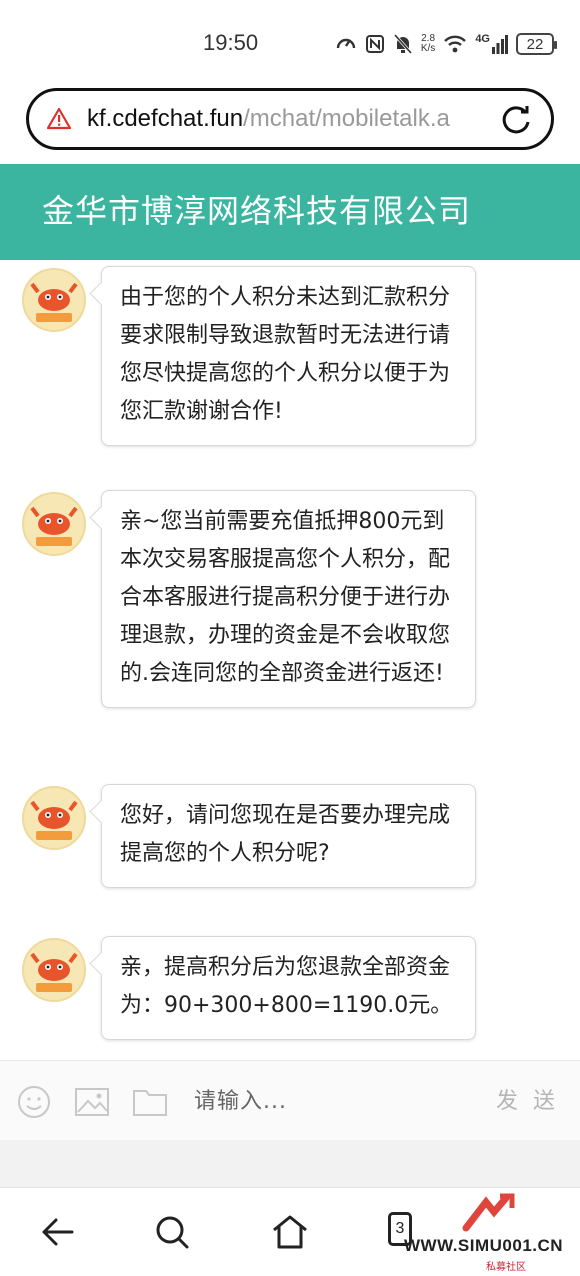 The width and height of the screenshot is (580, 1276). What do you see at coordinates (288, 836) in the screenshot?
I see `message-bubble: 您好，请问您现在是否要办理完成提高您的个人积分呢?` at bounding box center [288, 836].